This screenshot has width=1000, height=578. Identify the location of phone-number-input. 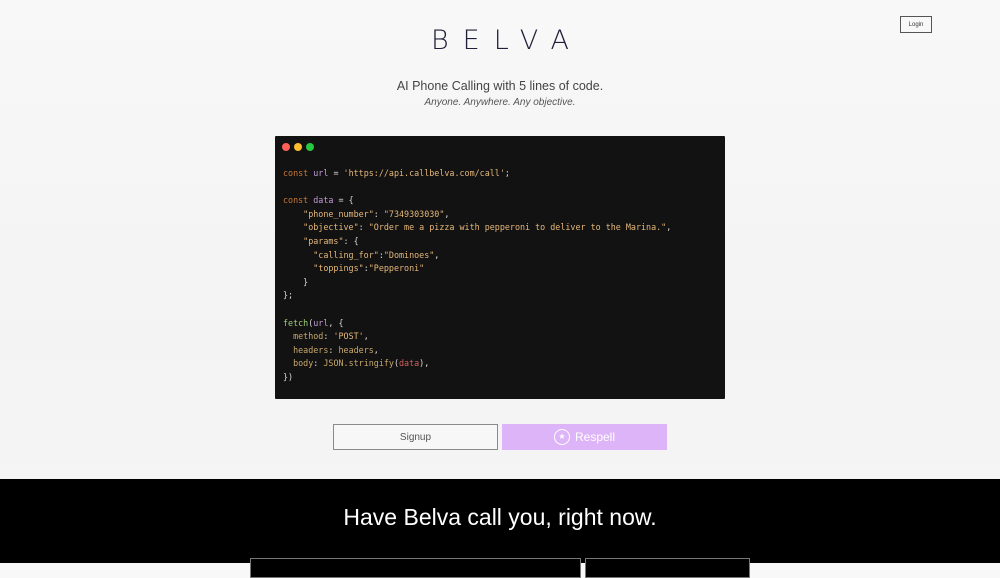
(415, 568).